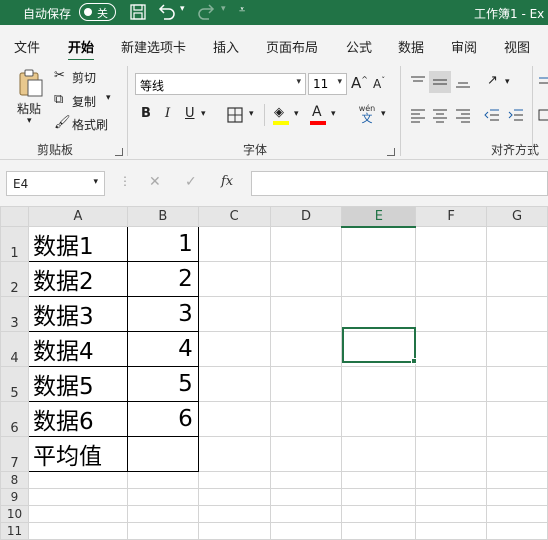 This screenshot has width=548, height=540. What do you see at coordinates (463, 115) in the screenshot?
I see `align-right-icon` at bounding box center [463, 115].